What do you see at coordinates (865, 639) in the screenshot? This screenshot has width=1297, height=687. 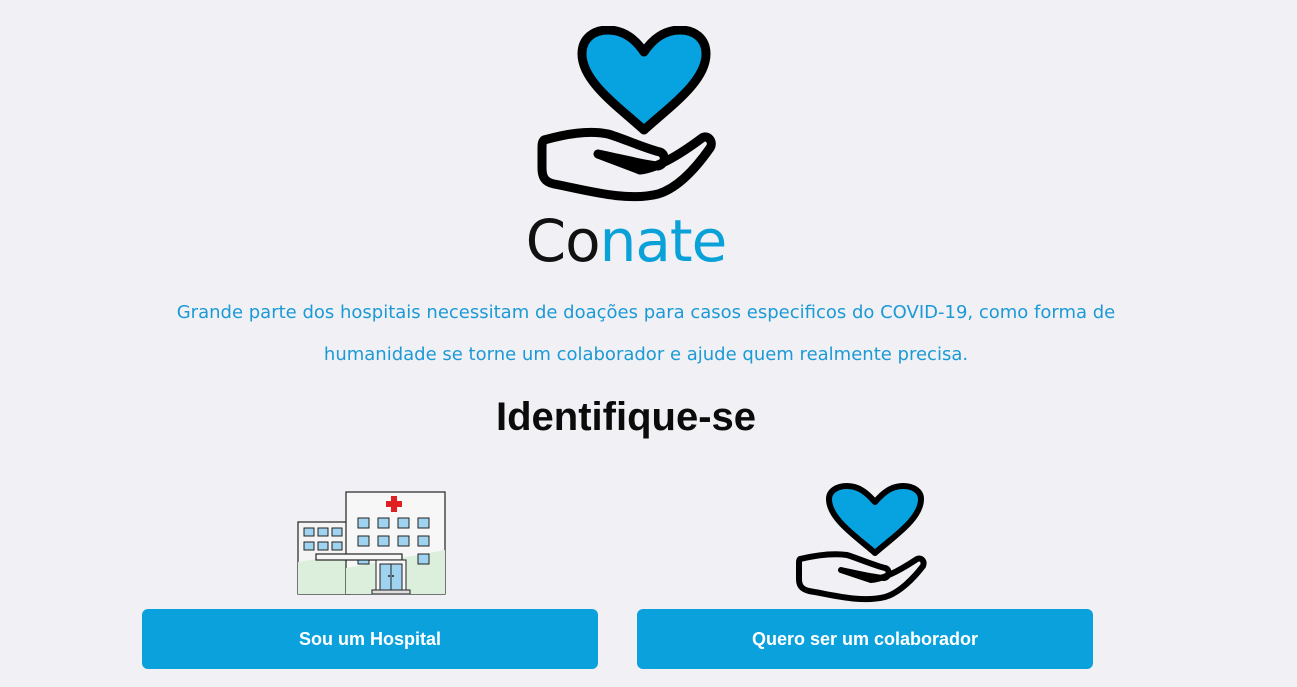 I see `collaborator-button: Quero ser um colaborador` at bounding box center [865, 639].